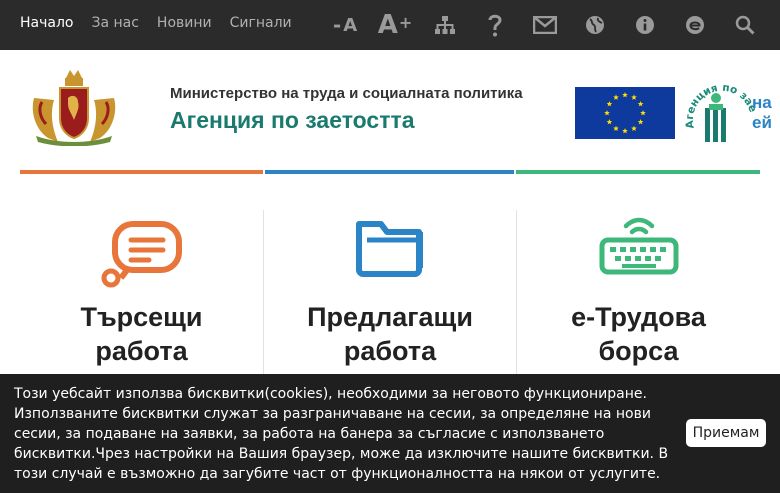 The height and width of the screenshot is (493, 780). I want to click on nav-item-signals: Сигнали, so click(261, 23).